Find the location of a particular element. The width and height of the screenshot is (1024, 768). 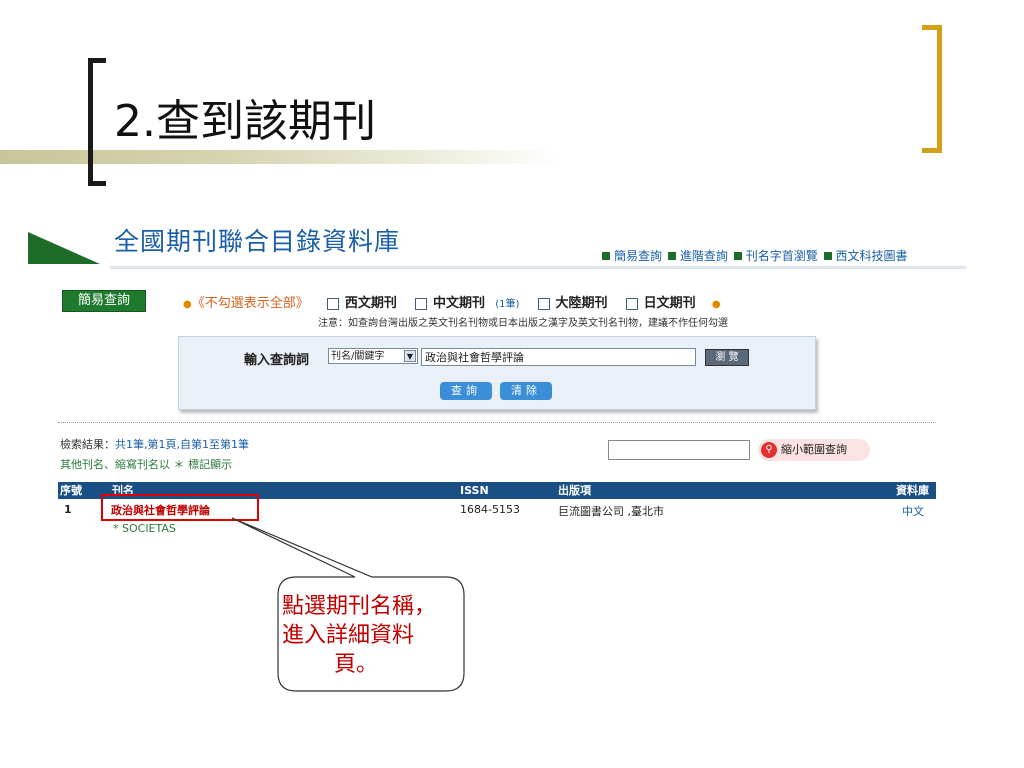

western-journal-label: 西文期刊 is located at coordinates (370, 303).